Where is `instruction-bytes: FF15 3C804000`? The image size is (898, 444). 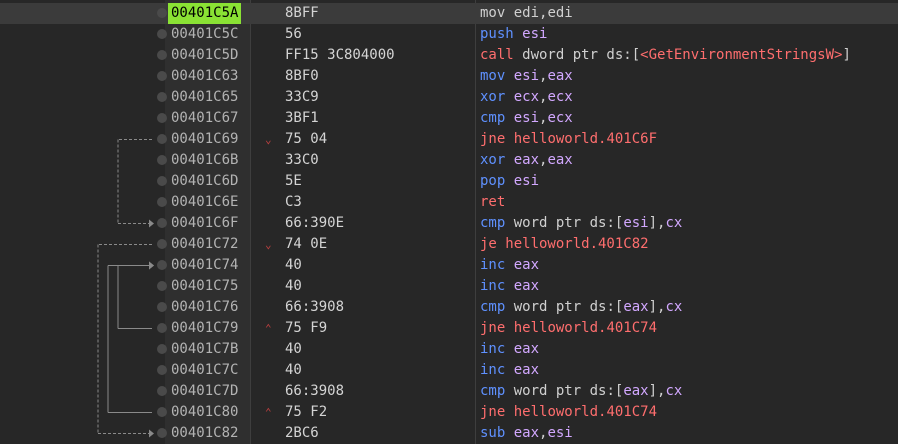
instruction-bytes: FF15 3C804000 is located at coordinates (340, 55).